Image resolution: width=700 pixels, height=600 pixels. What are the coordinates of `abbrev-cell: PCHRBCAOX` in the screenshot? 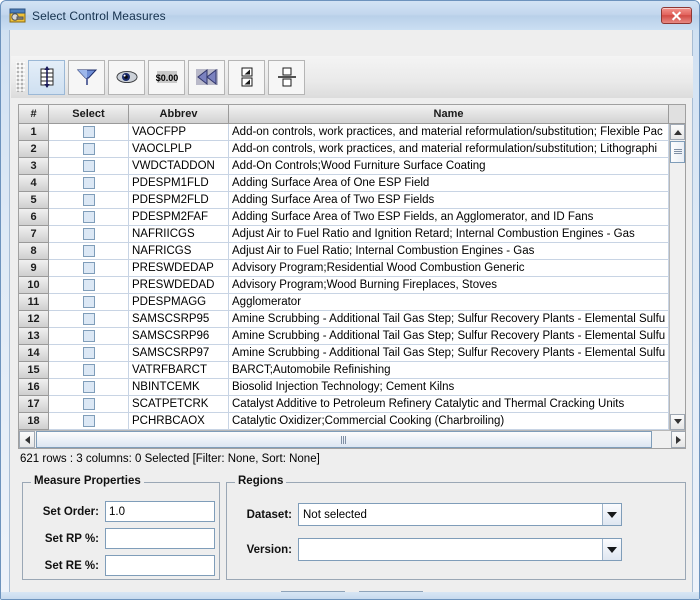 It's located at (179, 421).